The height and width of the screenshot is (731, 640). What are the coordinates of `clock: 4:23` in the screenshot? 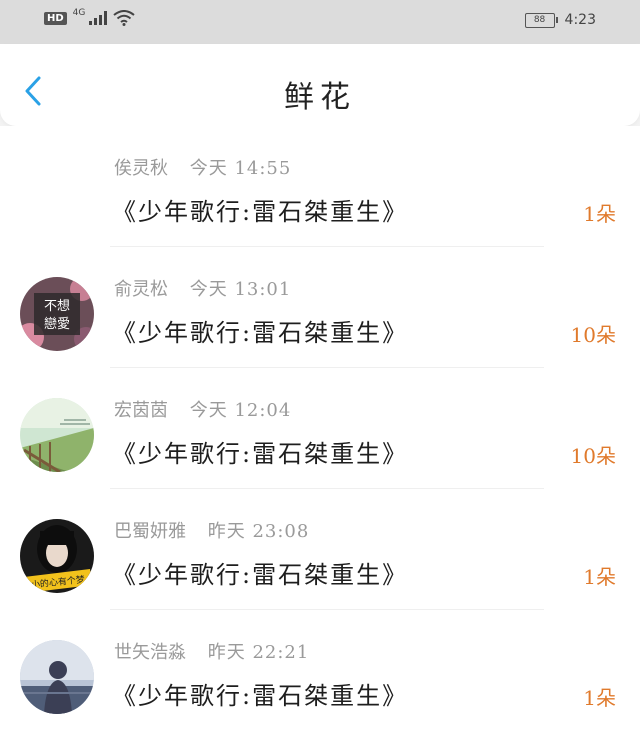 It's located at (580, 20).